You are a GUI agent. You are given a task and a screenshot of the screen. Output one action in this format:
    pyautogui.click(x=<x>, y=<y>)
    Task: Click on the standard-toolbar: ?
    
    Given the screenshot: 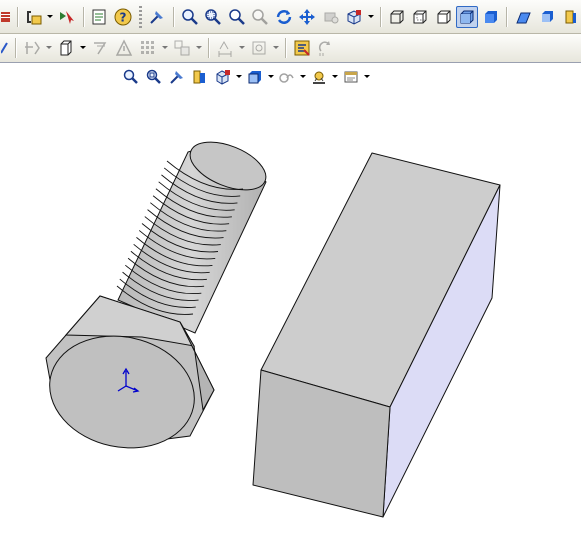 What is the action you would take?
    pyautogui.click(x=290, y=17)
    